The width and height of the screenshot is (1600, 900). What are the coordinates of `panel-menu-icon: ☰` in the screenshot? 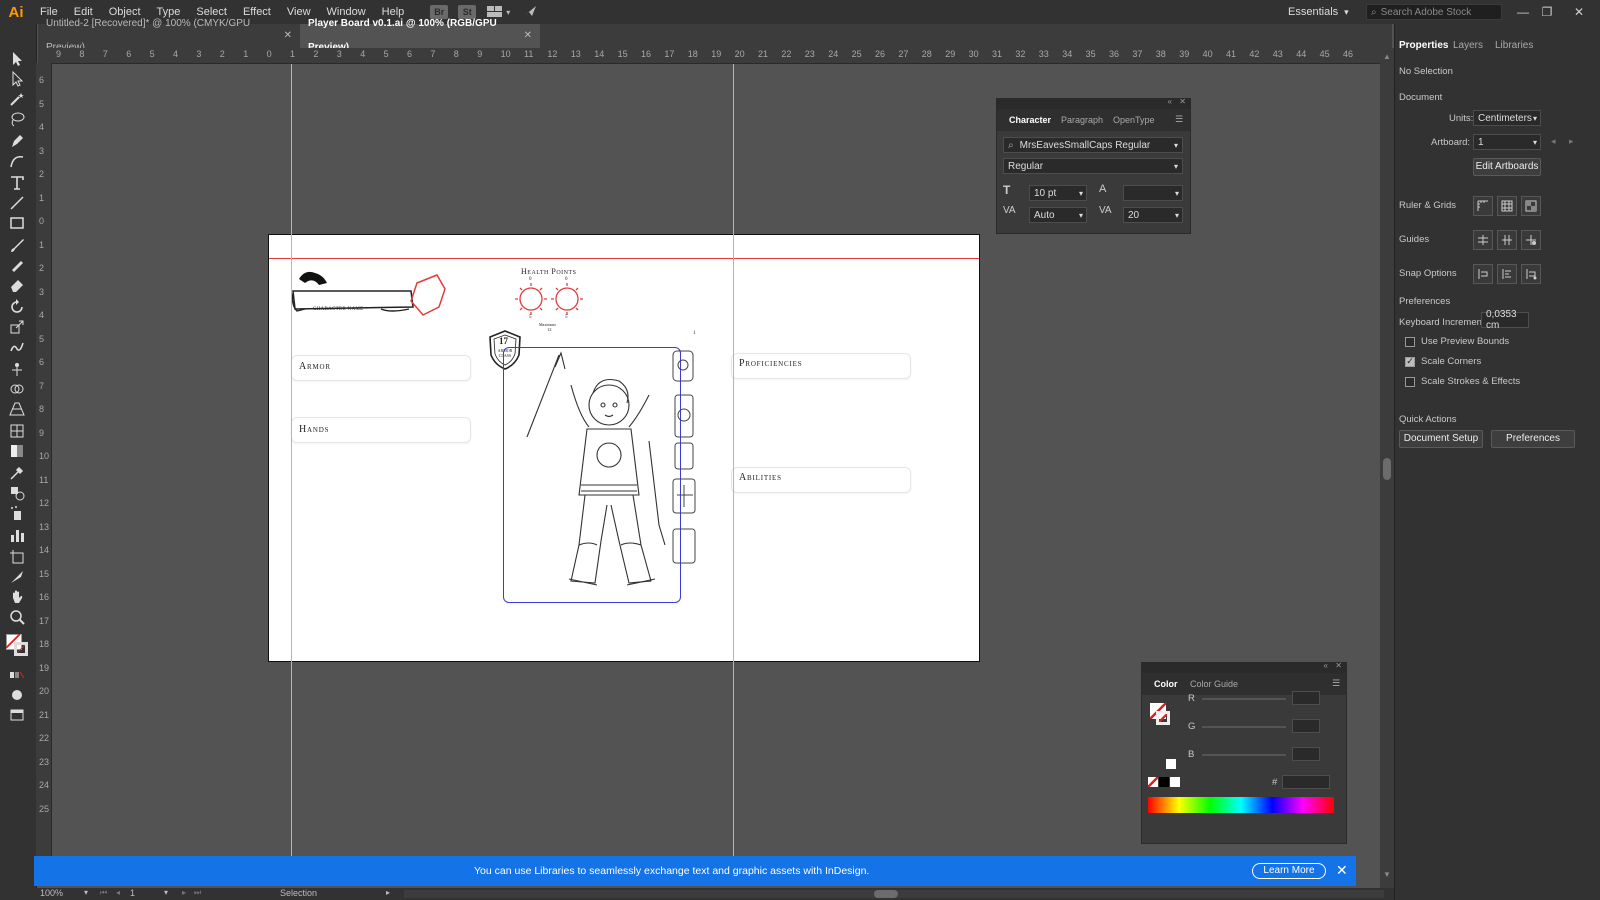 It's located at (1336, 683).